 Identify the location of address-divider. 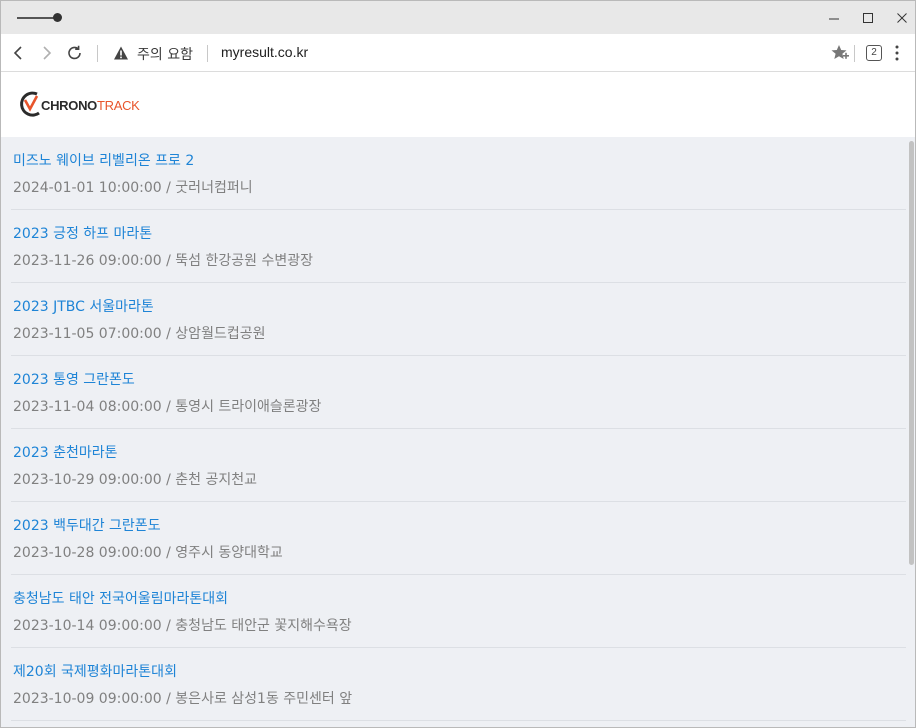
(207, 53).